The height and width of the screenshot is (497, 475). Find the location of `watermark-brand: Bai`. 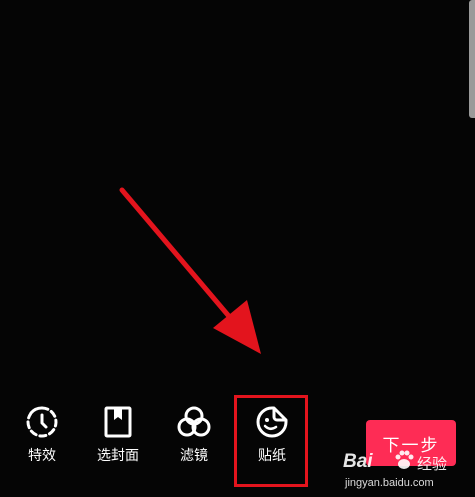

watermark-brand: Bai is located at coordinates (358, 461).